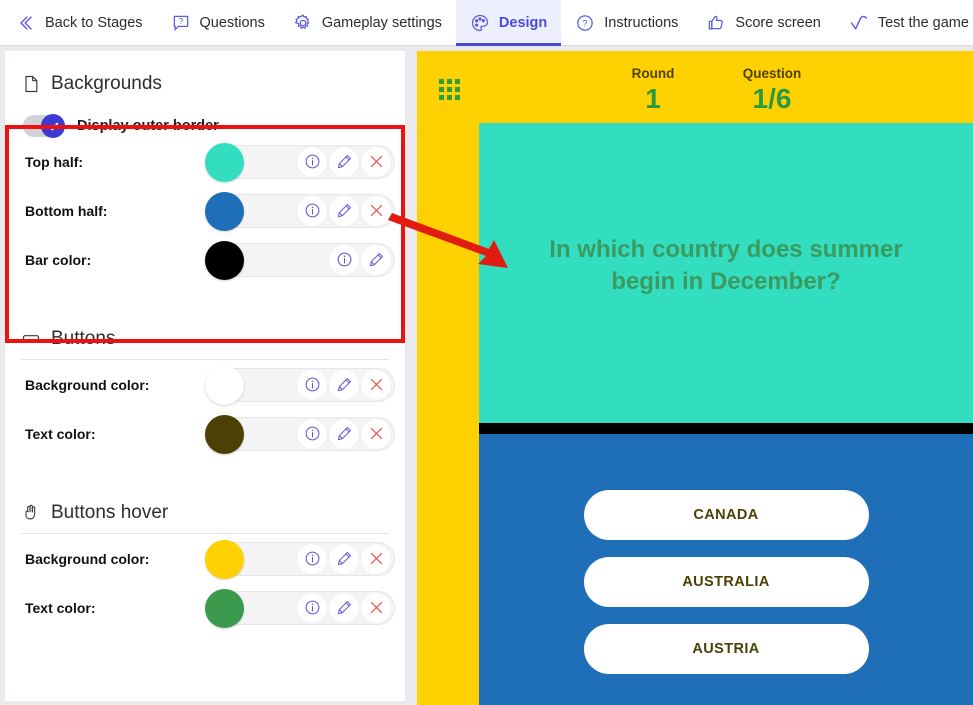 The height and width of the screenshot is (705, 973). I want to click on nav-item-score-screen: Score screen, so click(763, 23).